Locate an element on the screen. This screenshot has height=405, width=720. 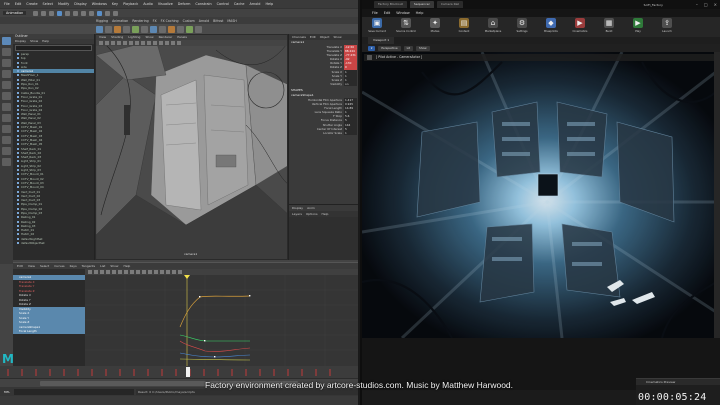
outliner-menu-item-1: Show is located at coordinates (34, 41).